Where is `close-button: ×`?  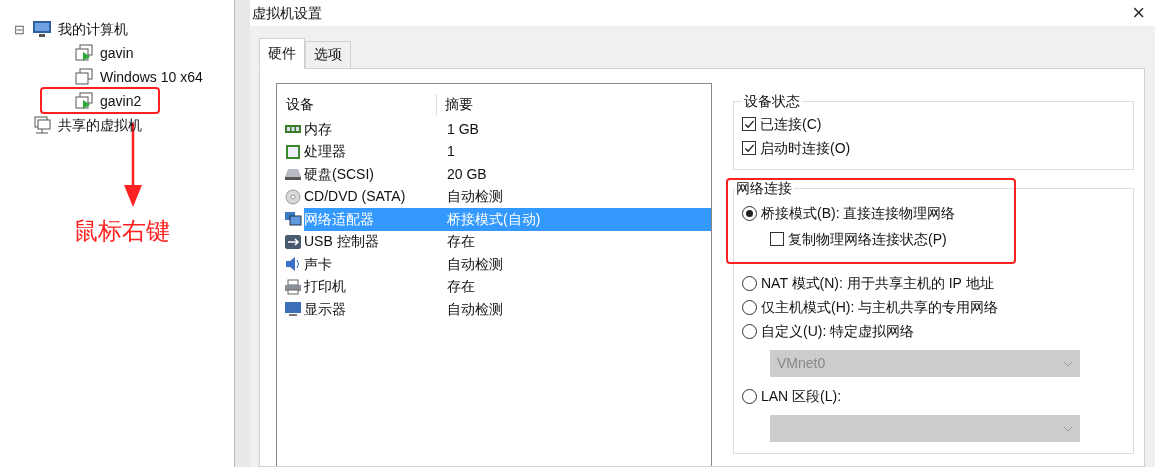 close-button: × is located at coordinates (1138, 13).